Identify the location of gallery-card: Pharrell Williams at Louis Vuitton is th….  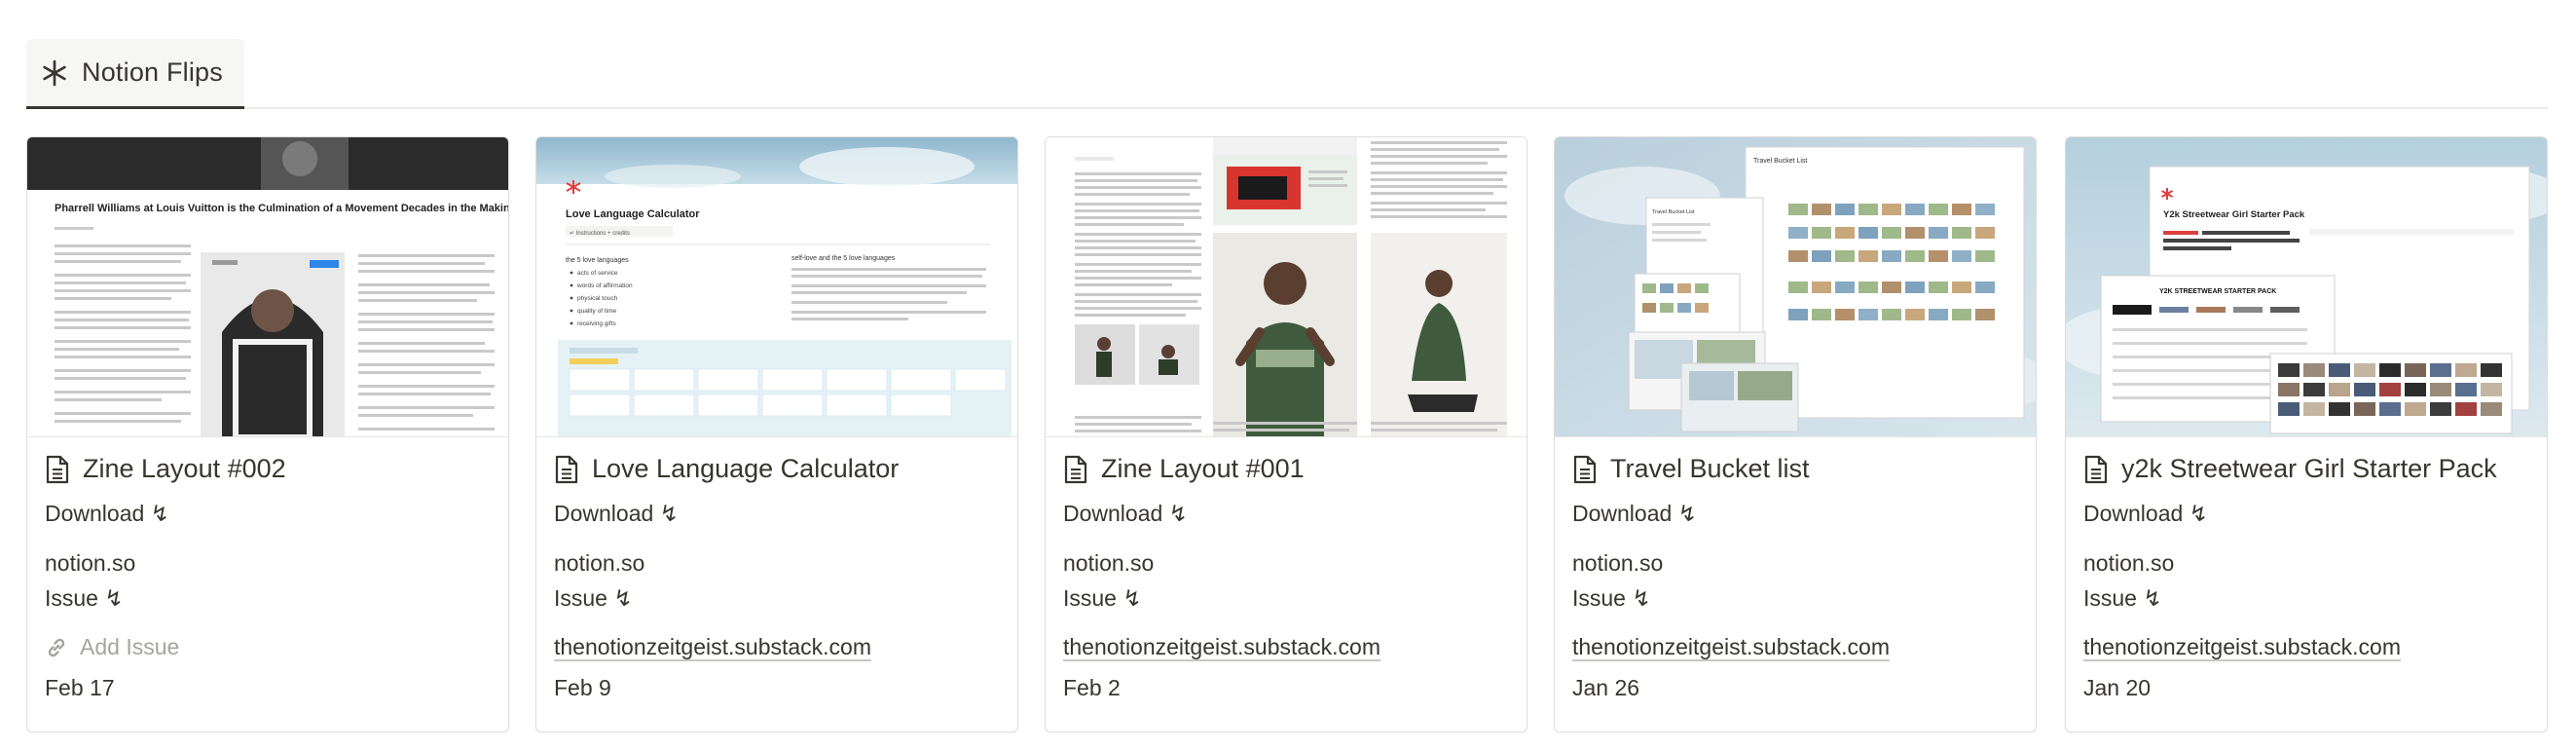
(267, 434).